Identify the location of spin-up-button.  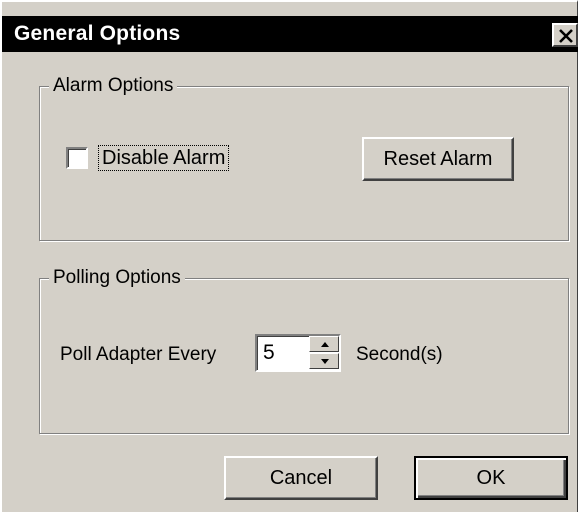
(324, 344).